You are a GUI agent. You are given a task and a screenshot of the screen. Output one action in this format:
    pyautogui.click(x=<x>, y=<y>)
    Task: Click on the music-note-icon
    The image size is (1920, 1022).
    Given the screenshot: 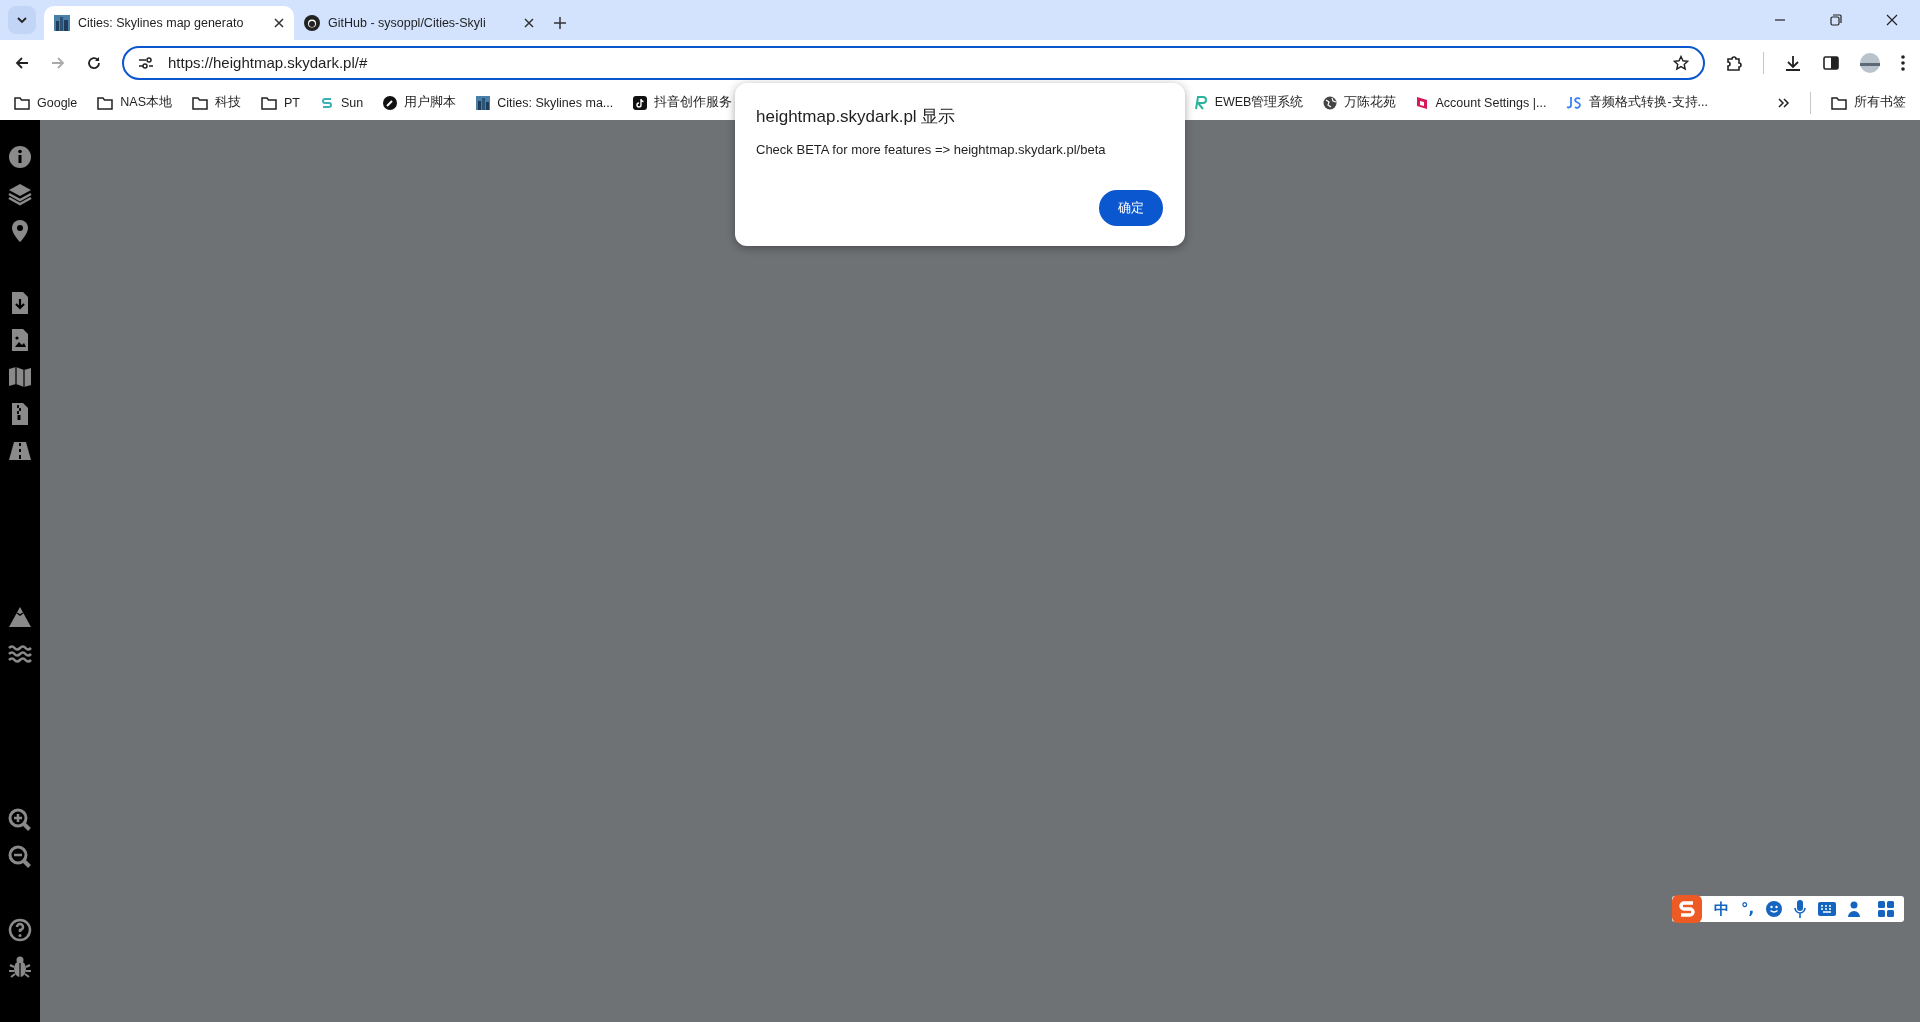 What is the action you would take?
    pyautogui.click(x=640, y=102)
    